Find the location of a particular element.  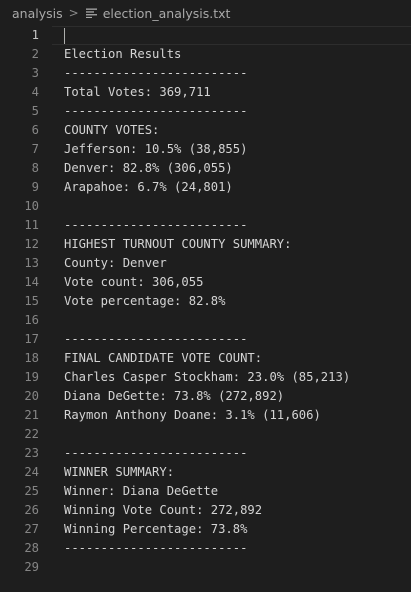

editor-line: 9 Arapahoe: 6.7% (24,801) is located at coordinates (205, 187).